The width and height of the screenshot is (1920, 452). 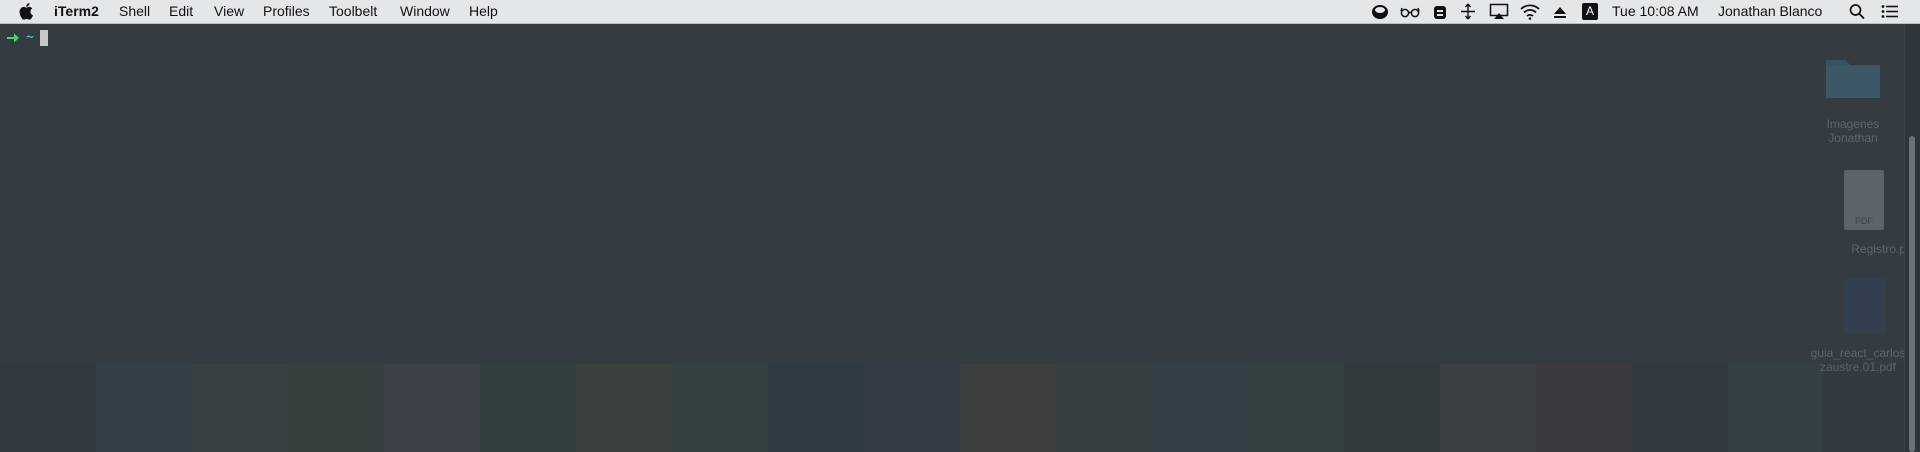 What do you see at coordinates (286, 11) in the screenshot?
I see `menu-profiles: Profiles` at bounding box center [286, 11].